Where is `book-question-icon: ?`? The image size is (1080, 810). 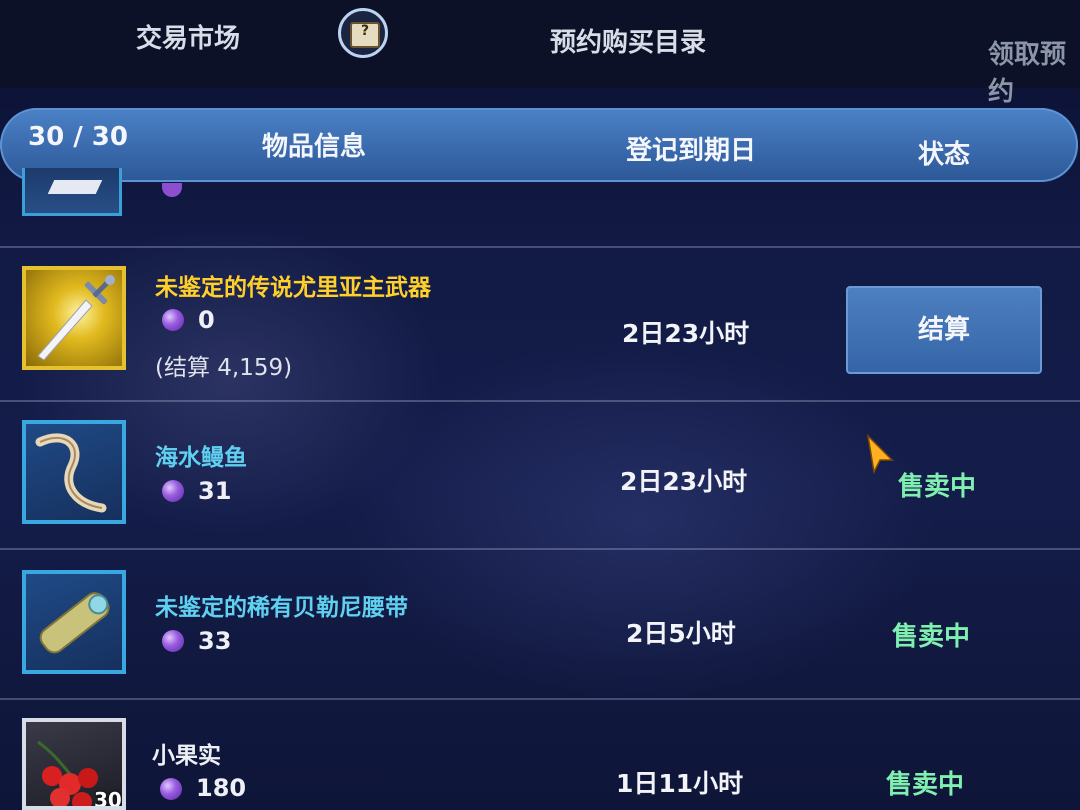
book-question-icon: ? is located at coordinates (365, 35).